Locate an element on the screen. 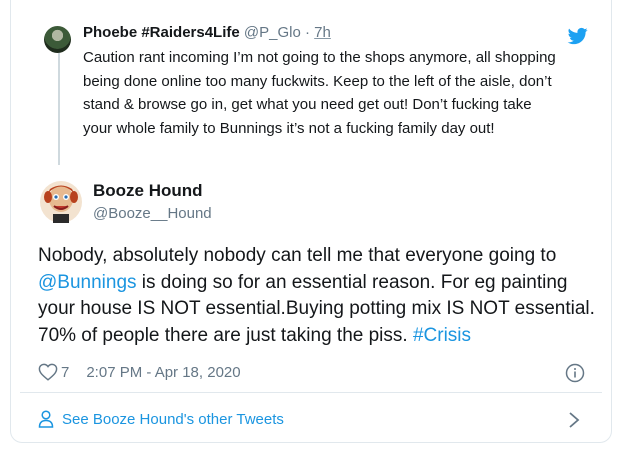 The width and height of the screenshot is (624, 451). like-count: 7 is located at coordinates (65, 372).